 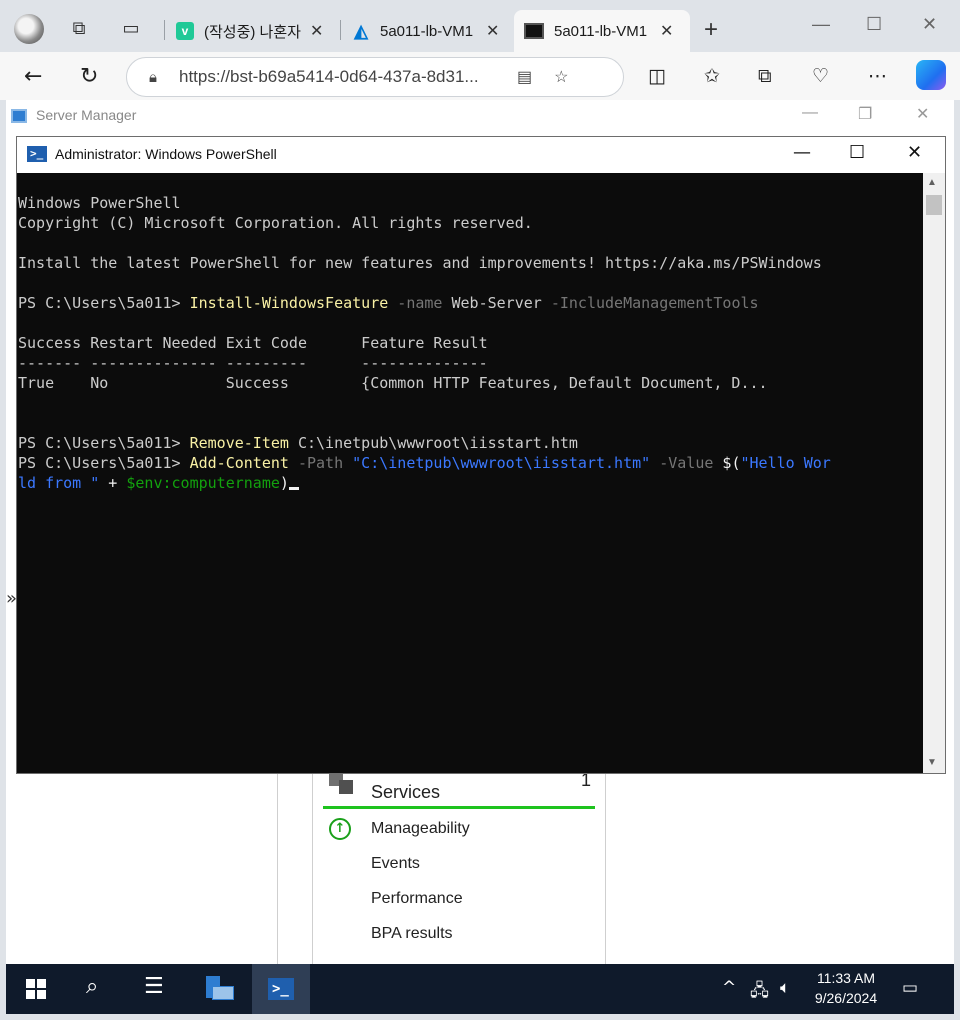 What do you see at coordinates (185, 31) in the screenshot?
I see `v-icon: v` at bounding box center [185, 31].